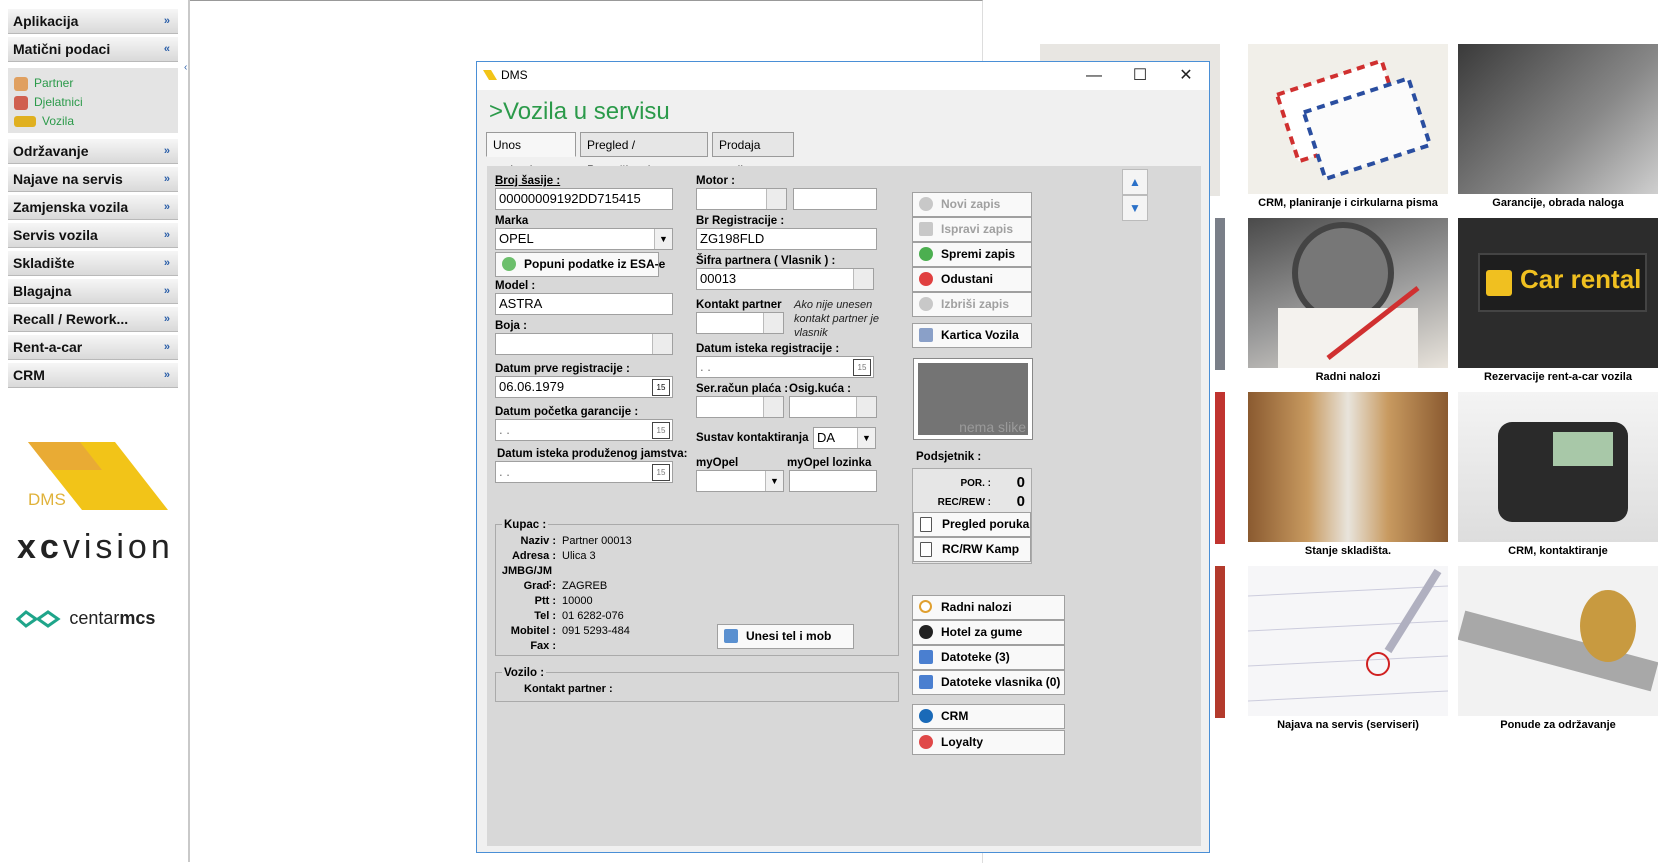 The height and width of the screenshot is (863, 1680). Describe the element at coordinates (1348, 477) in the screenshot. I see `tile-stanje-skladista: Stanje skladišta.` at that location.